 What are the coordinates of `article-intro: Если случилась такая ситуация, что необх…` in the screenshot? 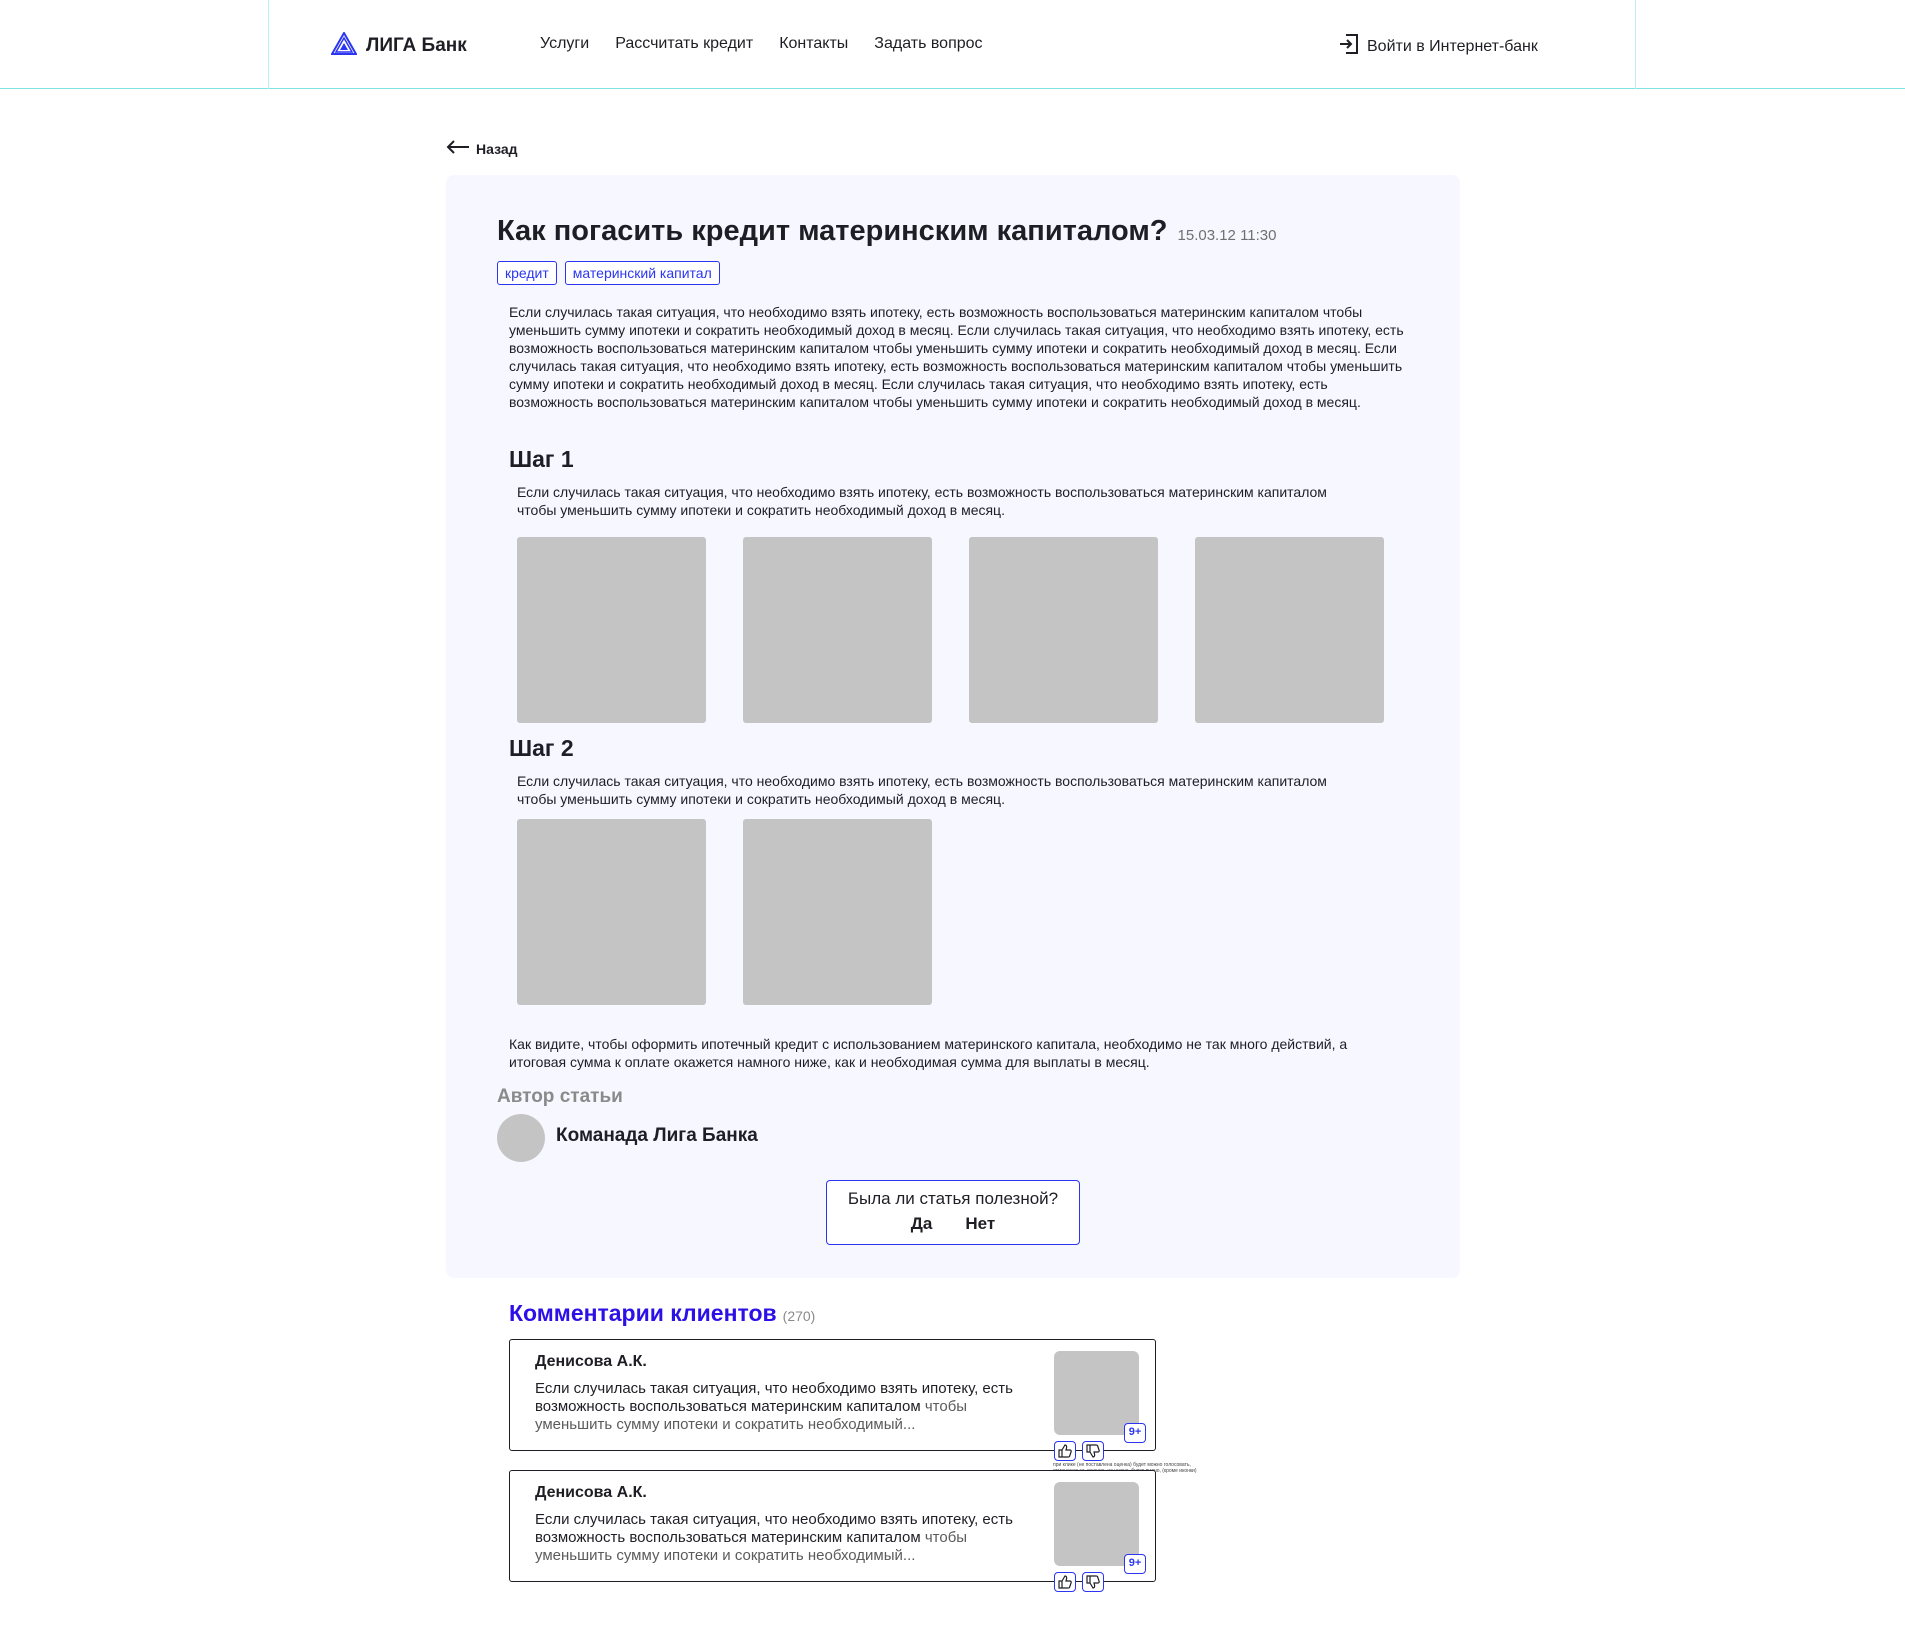 It's located at (956, 357).